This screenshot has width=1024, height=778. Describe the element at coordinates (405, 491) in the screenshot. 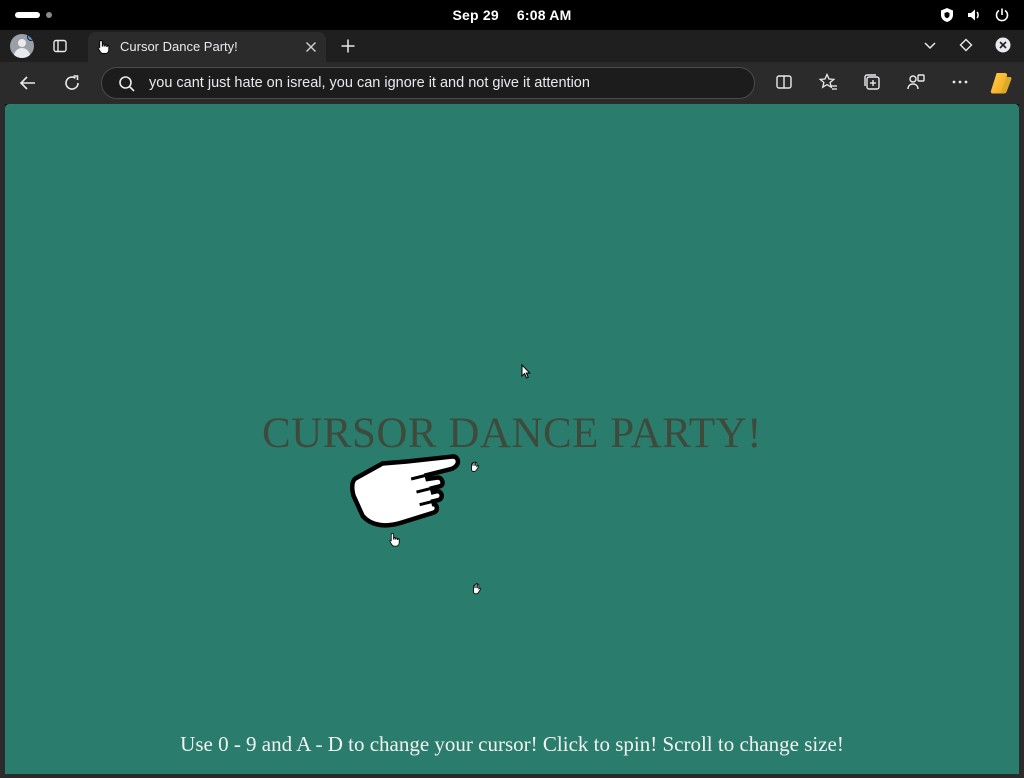

I see `pointing-hand-cursor-icon` at that location.